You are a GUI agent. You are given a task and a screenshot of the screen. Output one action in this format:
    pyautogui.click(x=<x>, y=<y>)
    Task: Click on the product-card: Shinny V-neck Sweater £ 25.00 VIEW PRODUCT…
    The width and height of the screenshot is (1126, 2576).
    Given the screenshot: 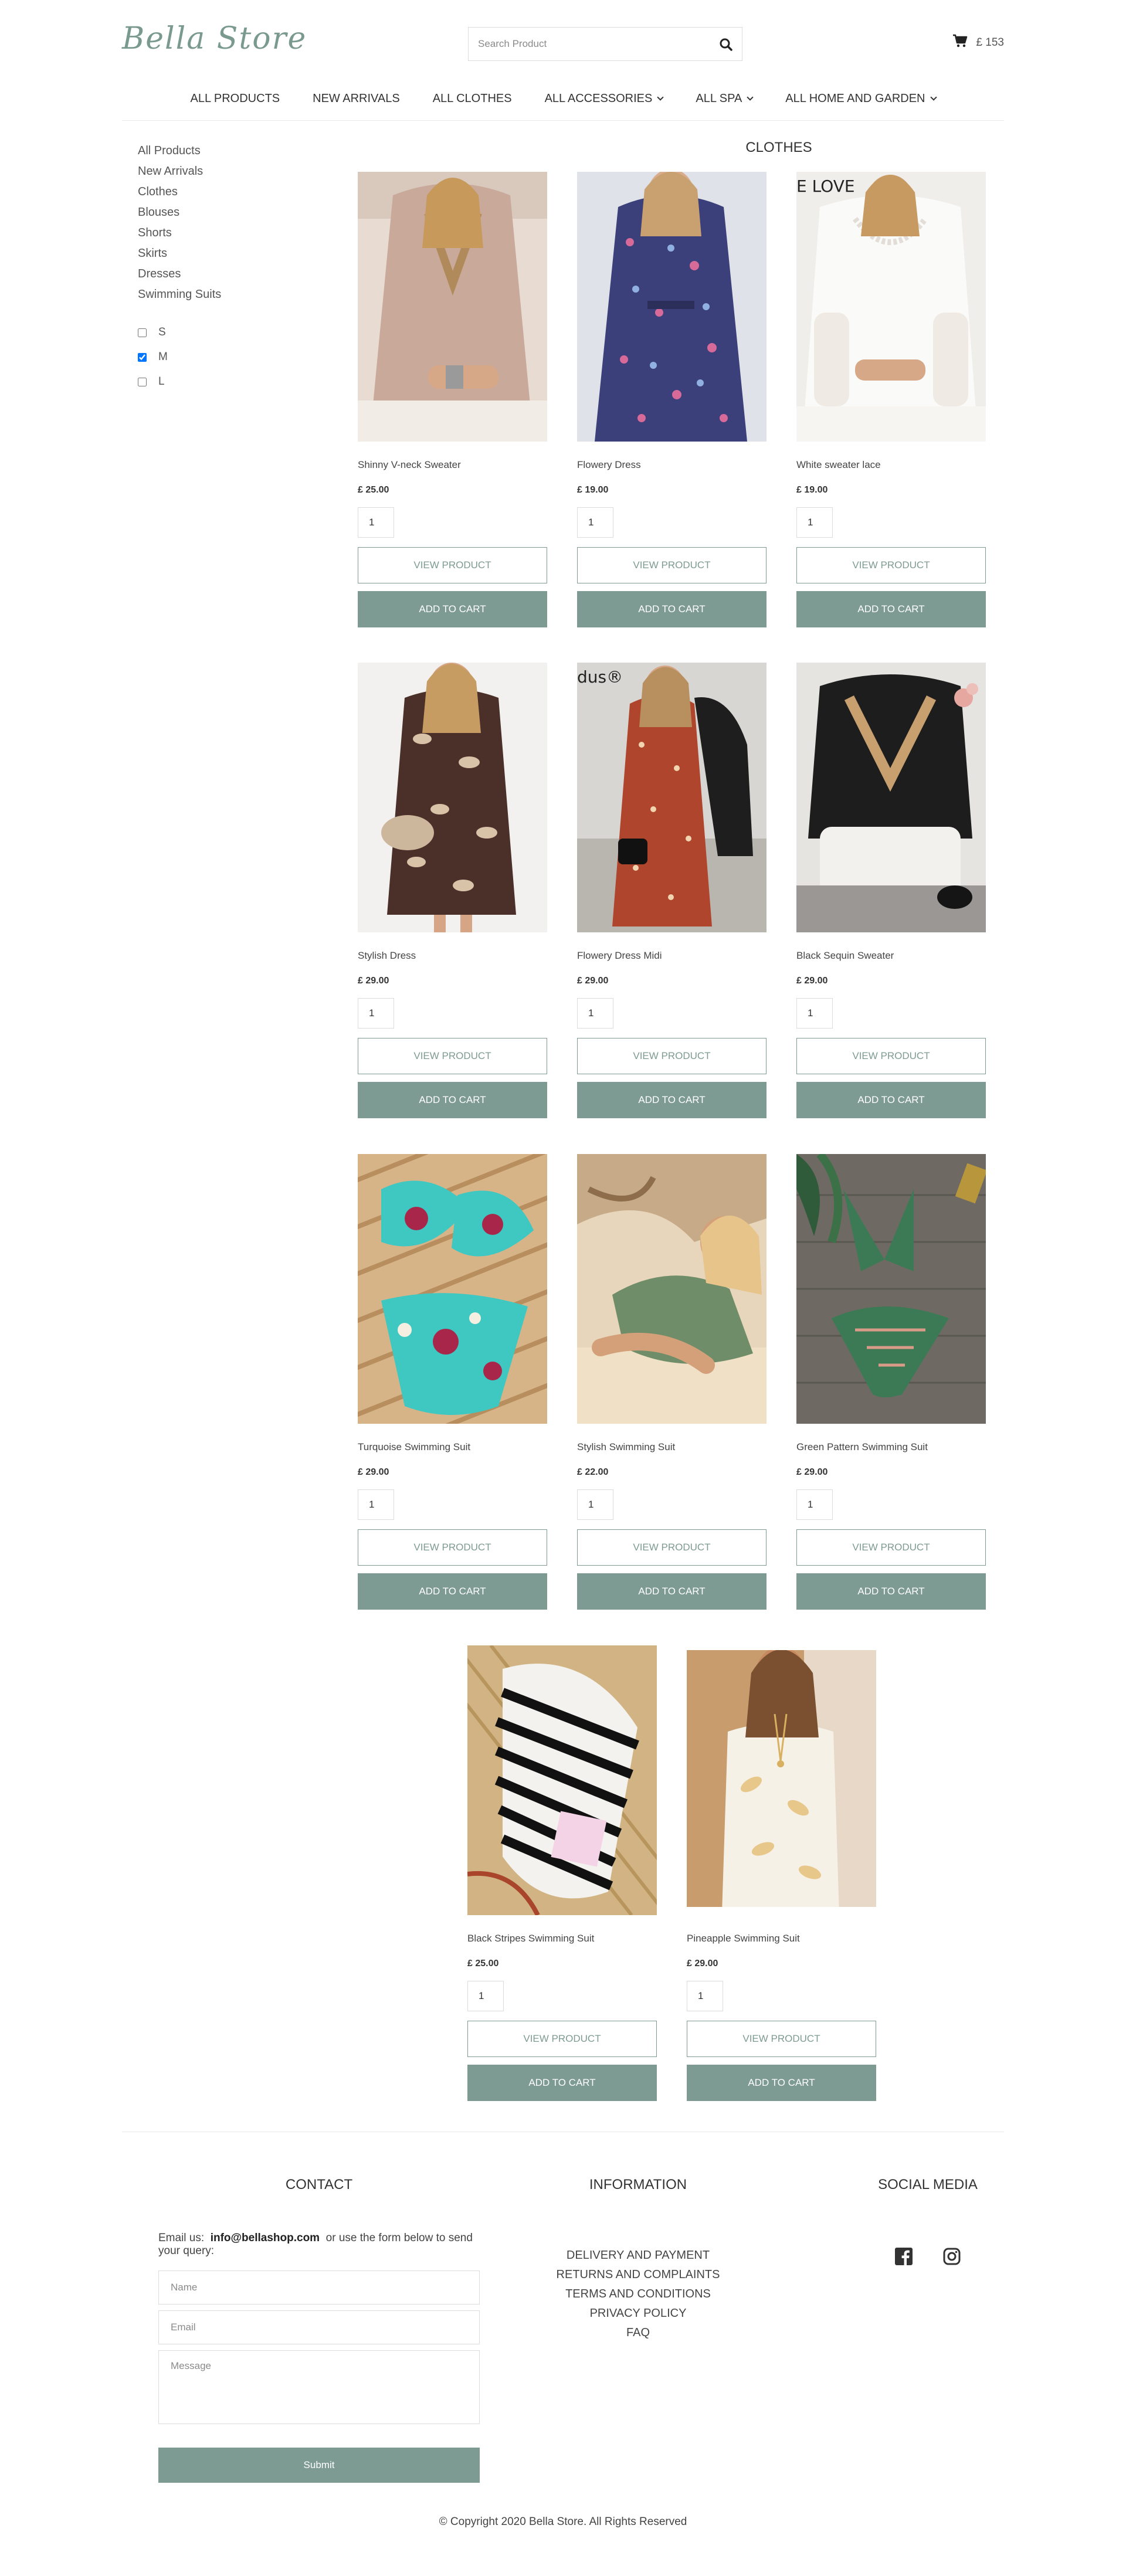 What is the action you would take?
    pyautogui.click(x=452, y=399)
    